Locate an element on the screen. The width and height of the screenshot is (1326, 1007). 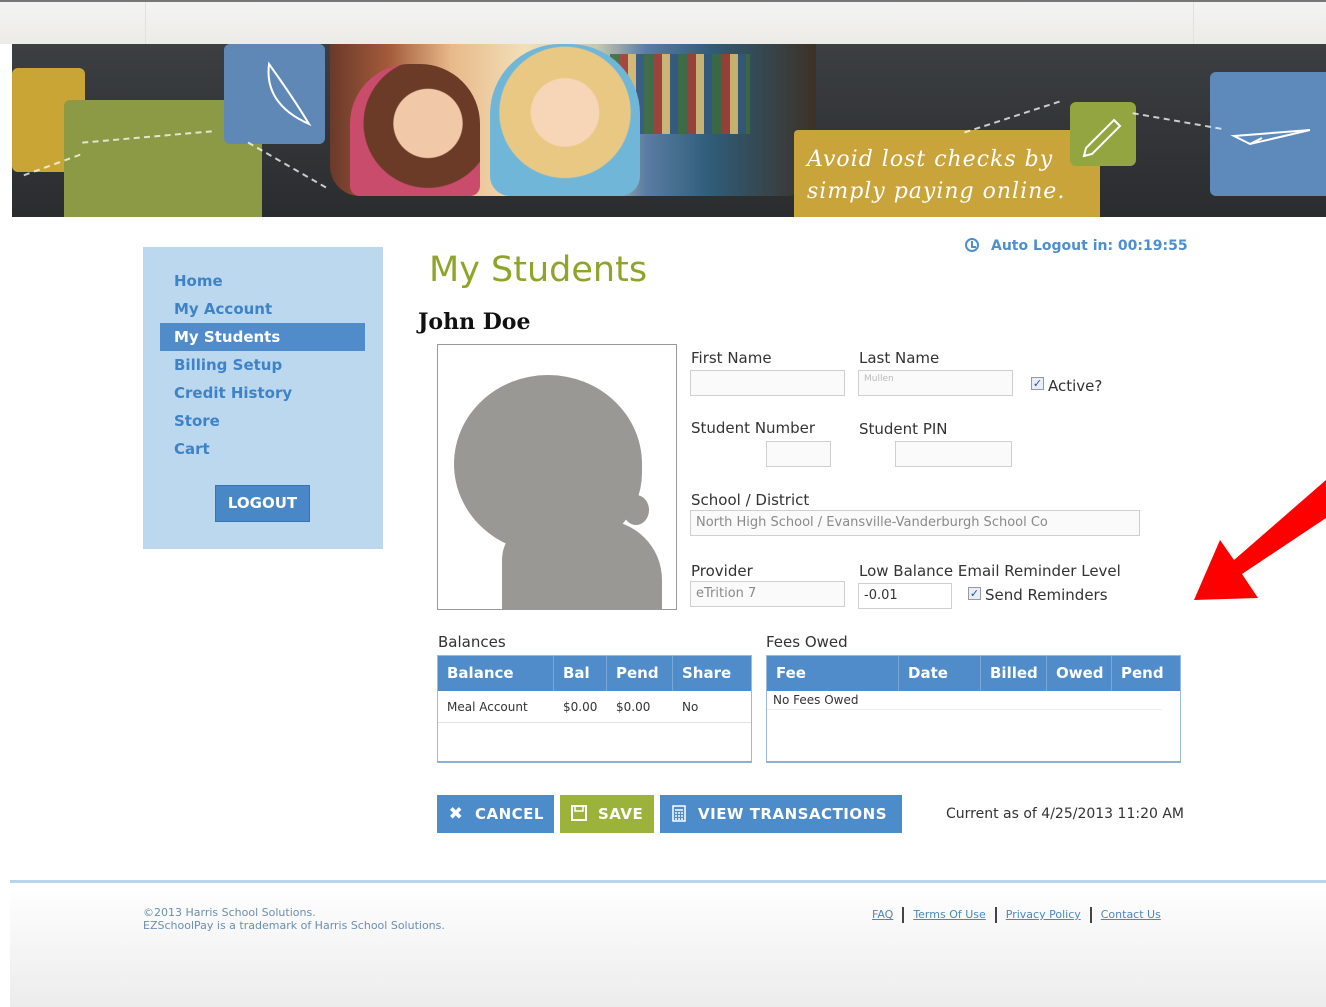
column-header: Fee is located at coordinates (833, 673).